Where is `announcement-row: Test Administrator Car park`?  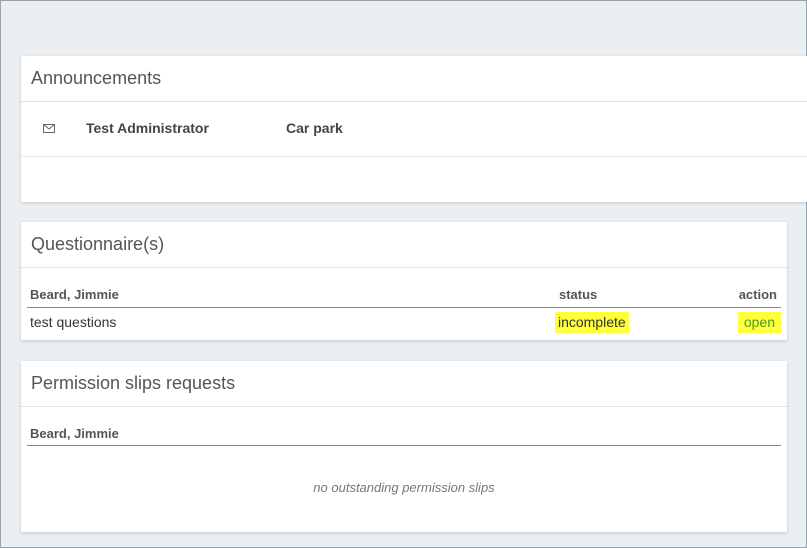 announcement-row: Test Administrator Car park is located at coordinates (414, 129).